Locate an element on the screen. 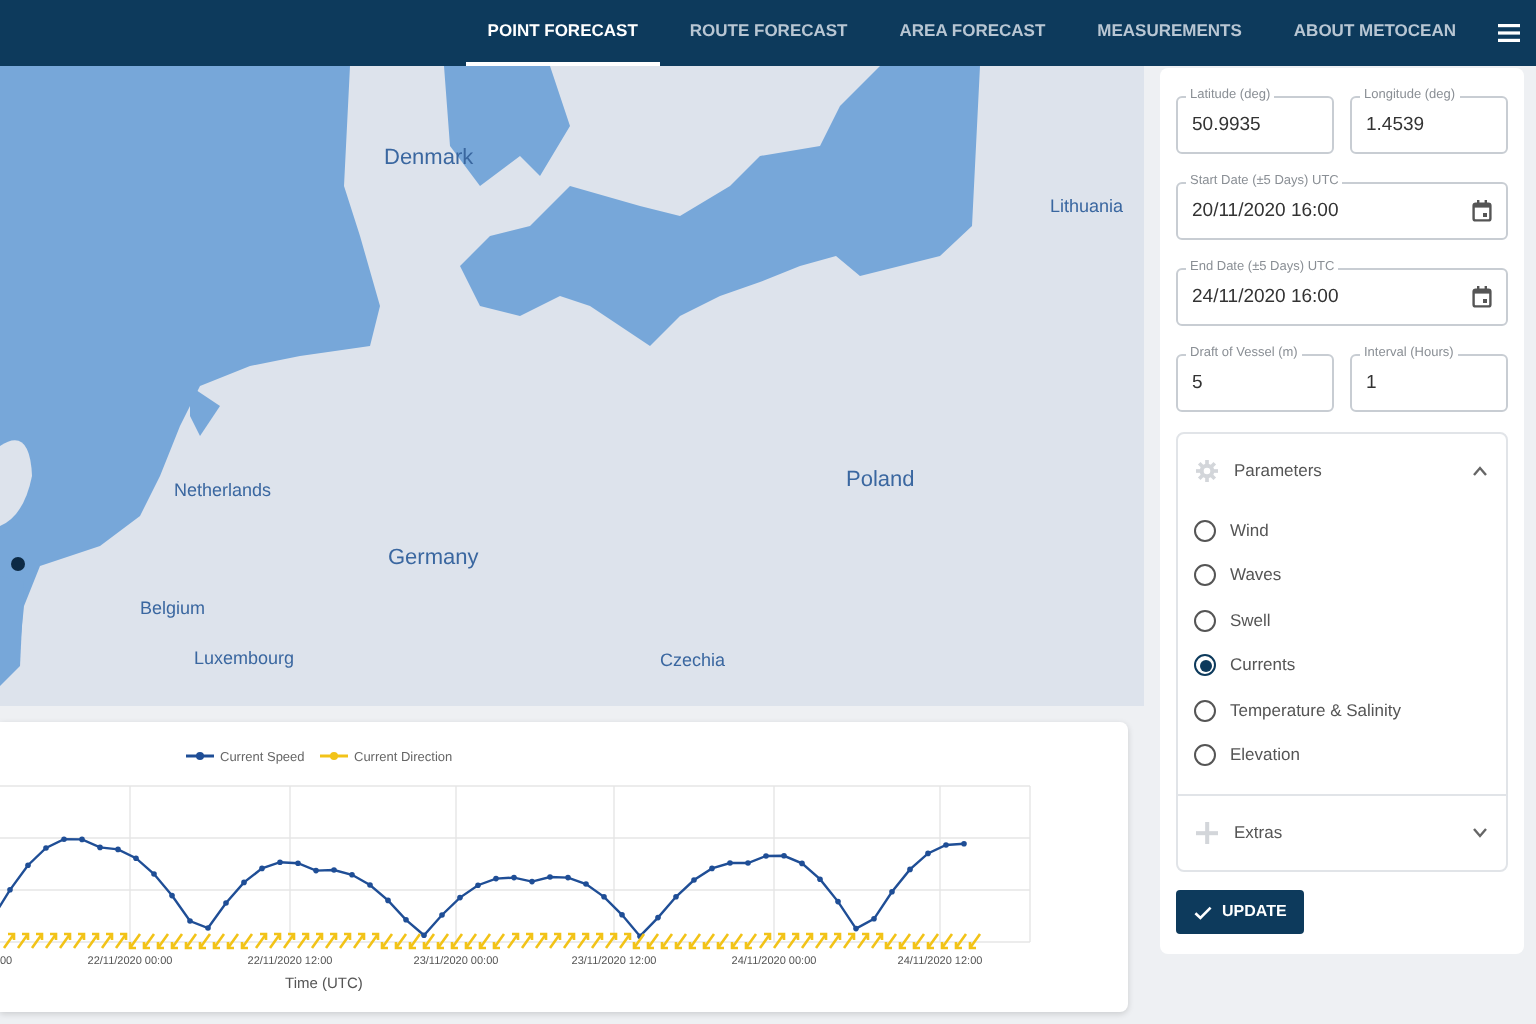  radio-label: Waves is located at coordinates (1256, 575).